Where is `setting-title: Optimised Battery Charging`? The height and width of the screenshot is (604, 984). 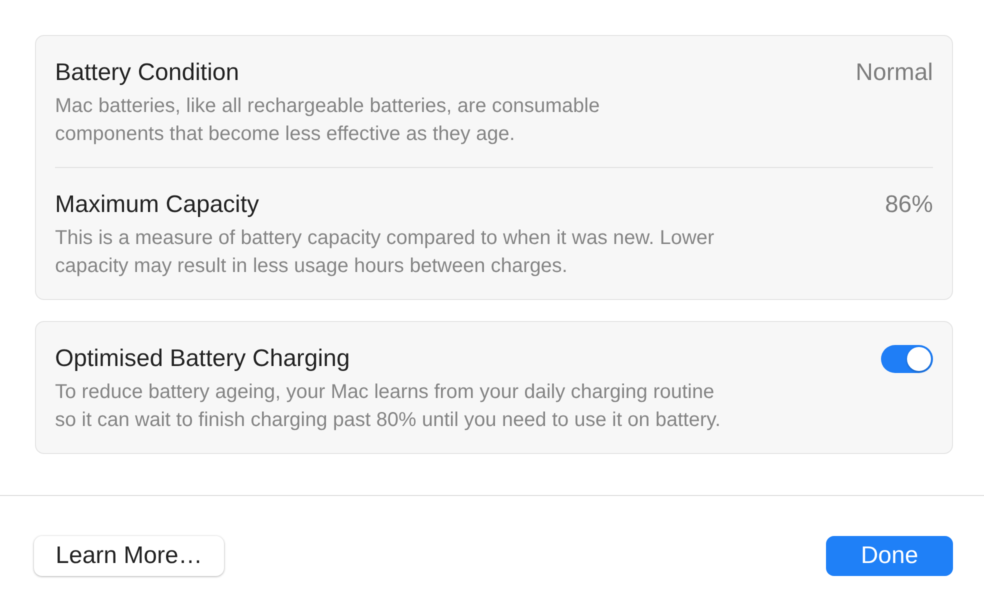 setting-title: Optimised Battery Charging is located at coordinates (202, 359).